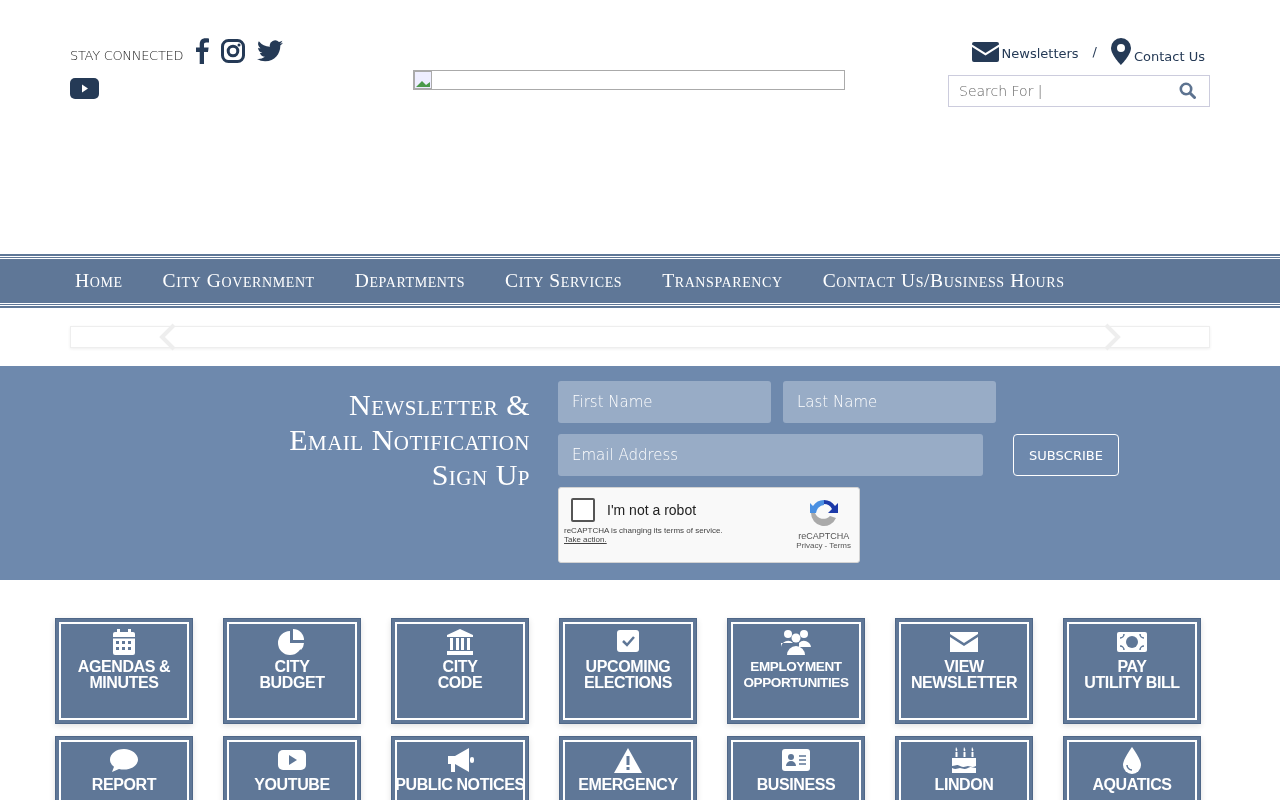  What do you see at coordinates (127, 55) in the screenshot?
I see `stay-connected-label: STAY CONNECTED` at bounding box center [127, 55].